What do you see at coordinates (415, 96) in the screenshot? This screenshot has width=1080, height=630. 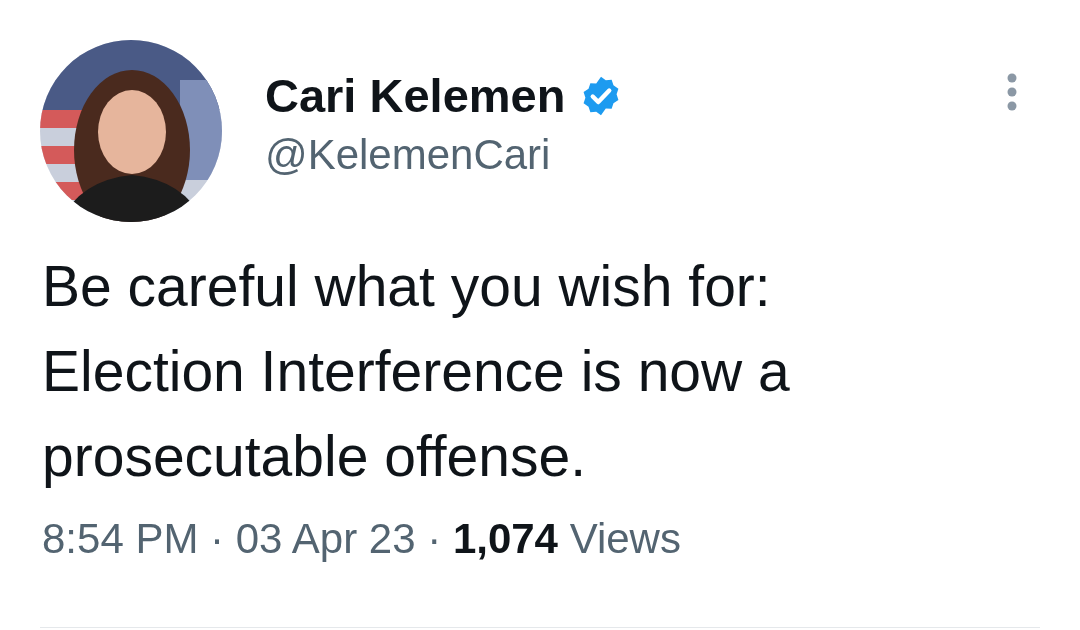 I see `author-name: Cari Kelemen` at bounding box center [415, 96].